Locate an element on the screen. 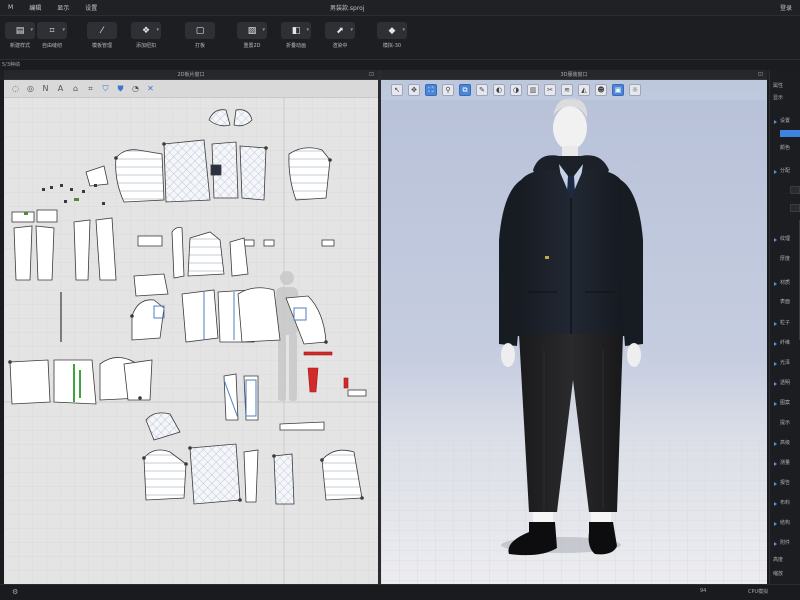 Image resolution: width=800 pixels, height=600 pixels. menu-settings: 设置 is located at coordinates (91, 7).